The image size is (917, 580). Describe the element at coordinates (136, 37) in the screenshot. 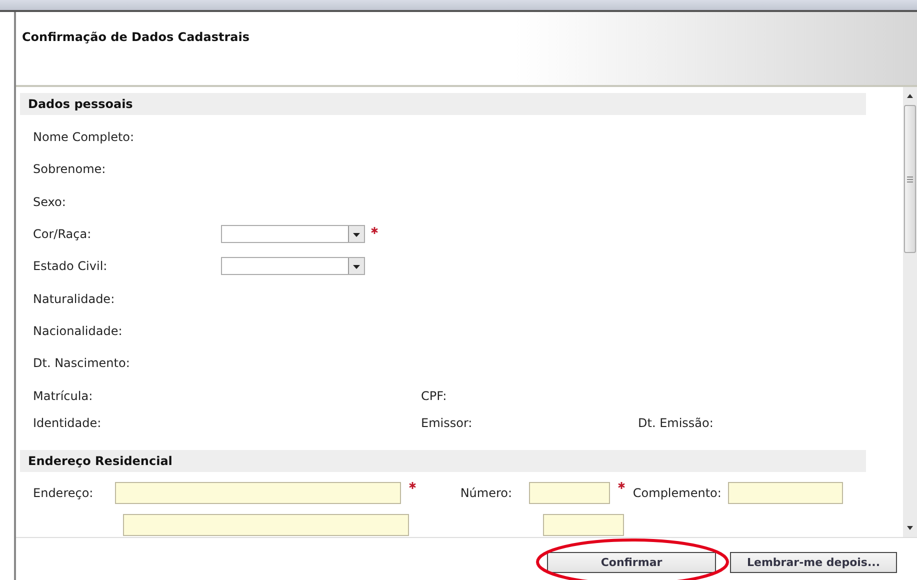

I see `dialog-title: Confirmação de Dados Cadastrais` at that location.